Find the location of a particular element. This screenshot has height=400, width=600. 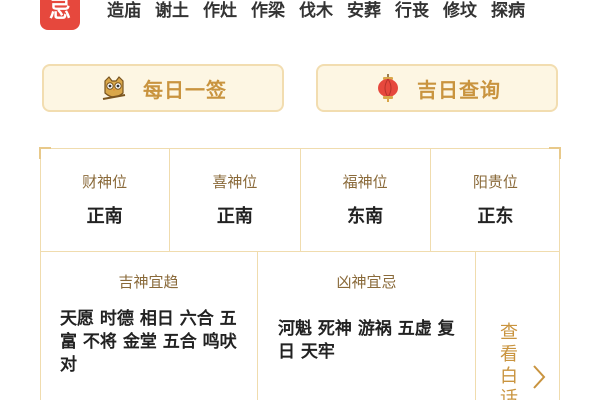

direction-value: 东南 is located at coordinates (365, 216).